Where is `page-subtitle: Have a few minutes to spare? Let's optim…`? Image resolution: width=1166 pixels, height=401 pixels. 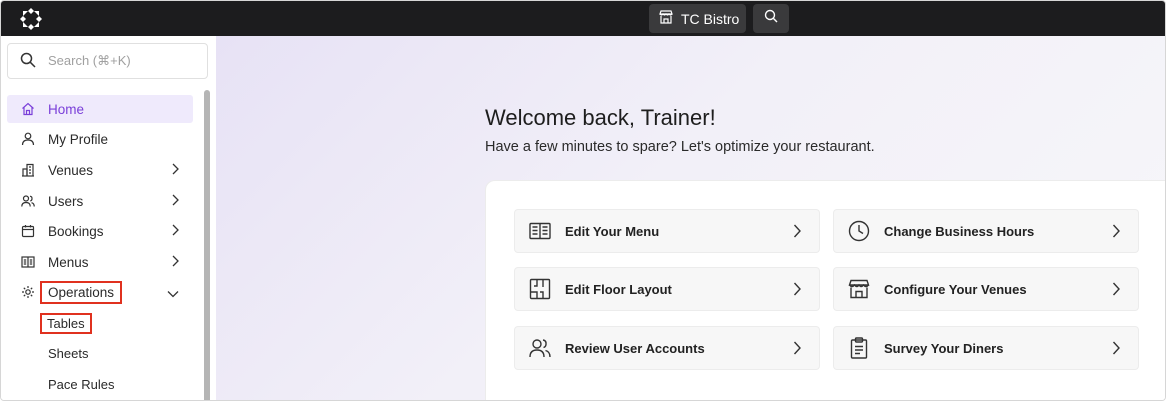 page-subtitle: Have a few minutes to spare? Let's optim… is located at coordinates (680, 147).